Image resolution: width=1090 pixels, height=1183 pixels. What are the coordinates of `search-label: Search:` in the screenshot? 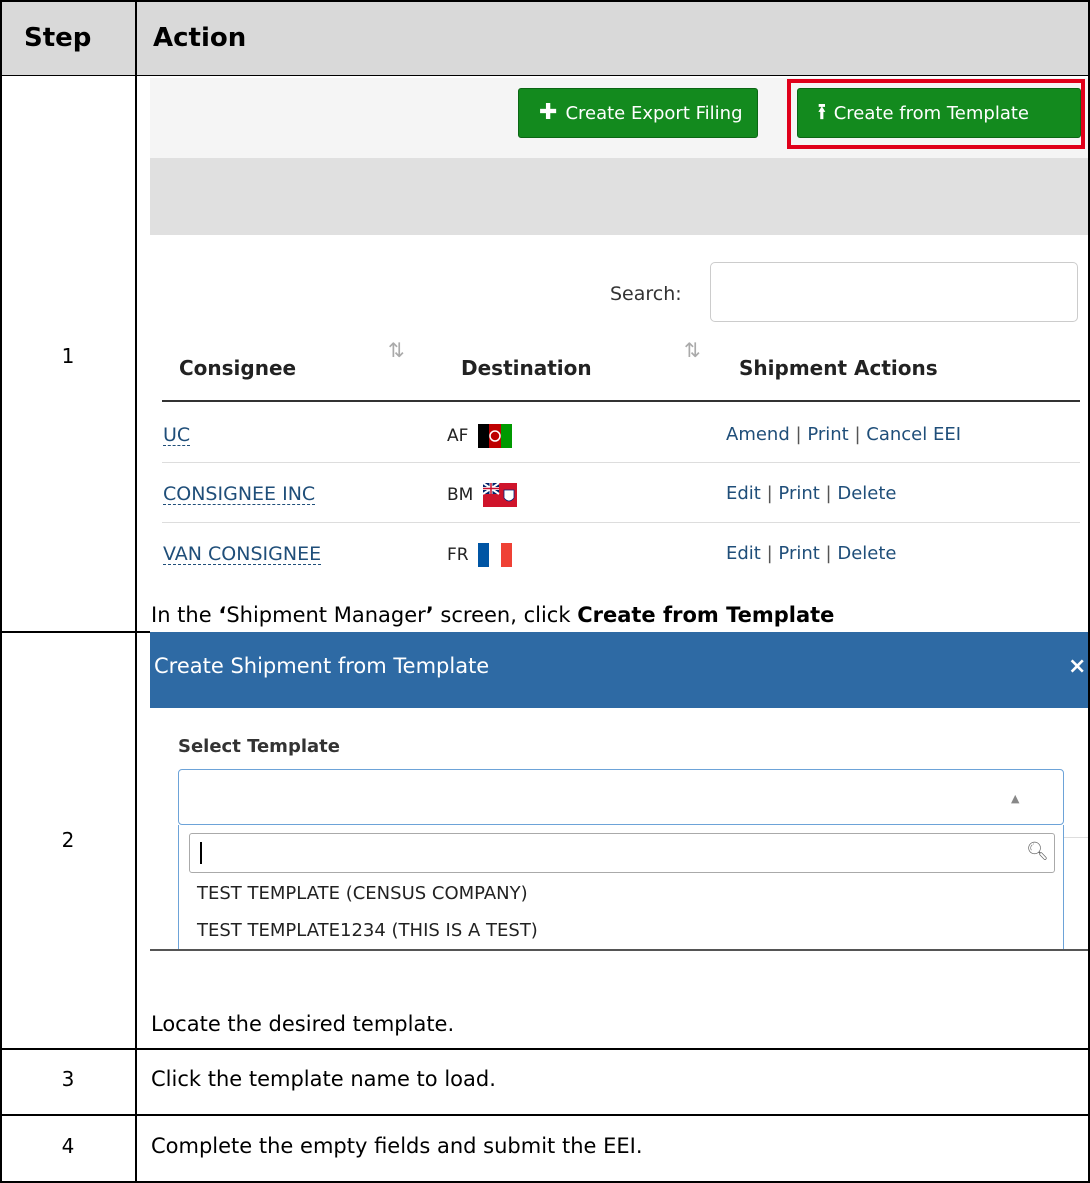 It's located at (646, 294).